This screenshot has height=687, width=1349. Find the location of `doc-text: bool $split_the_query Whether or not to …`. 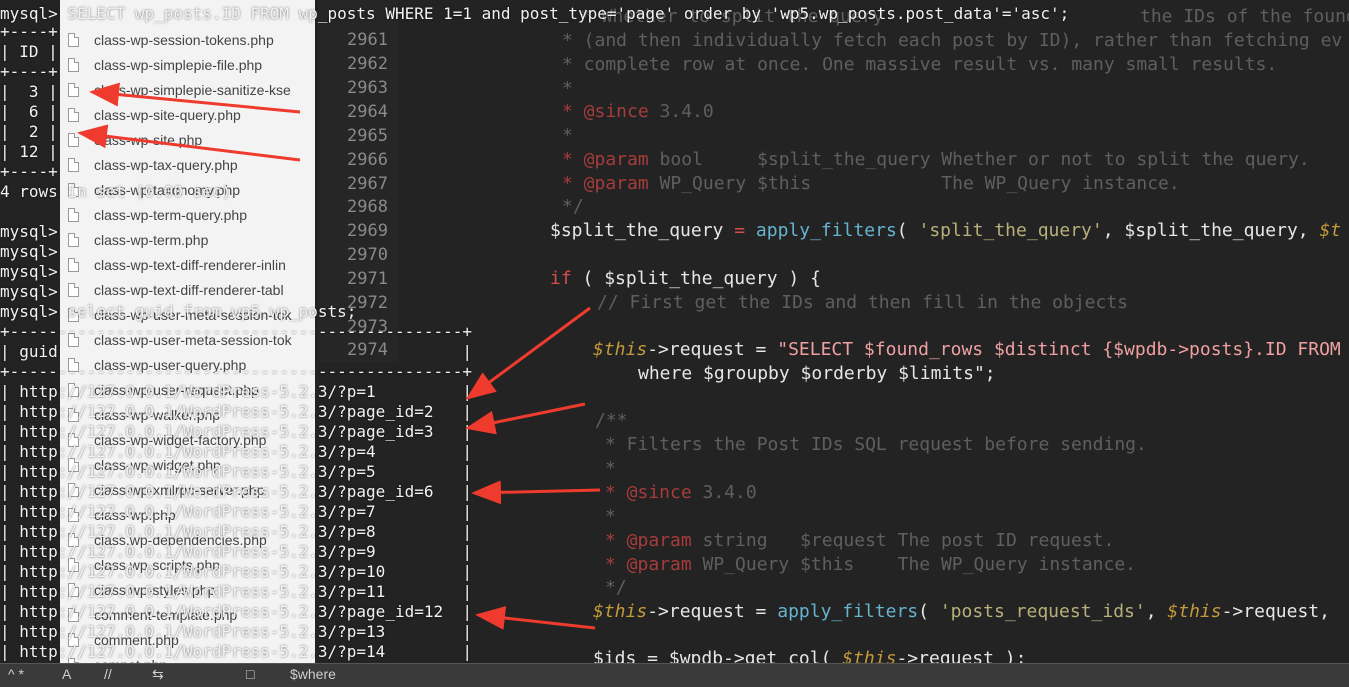

doc-text: bool $split_the_query Whether or not to … is located at coordinates (979, 159).